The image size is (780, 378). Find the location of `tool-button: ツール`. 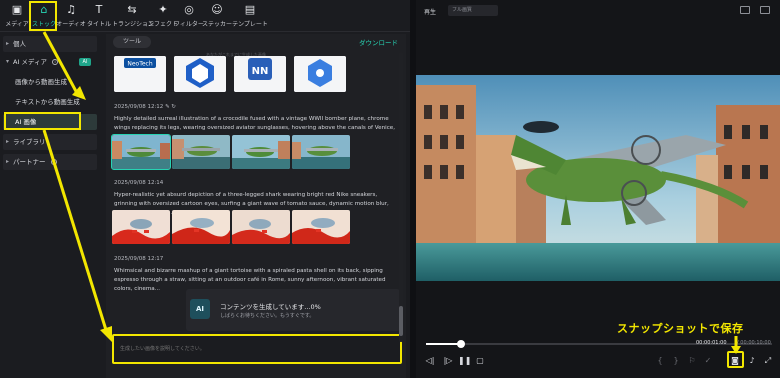

tool-button: ツール is located at coordinates (132, 42).